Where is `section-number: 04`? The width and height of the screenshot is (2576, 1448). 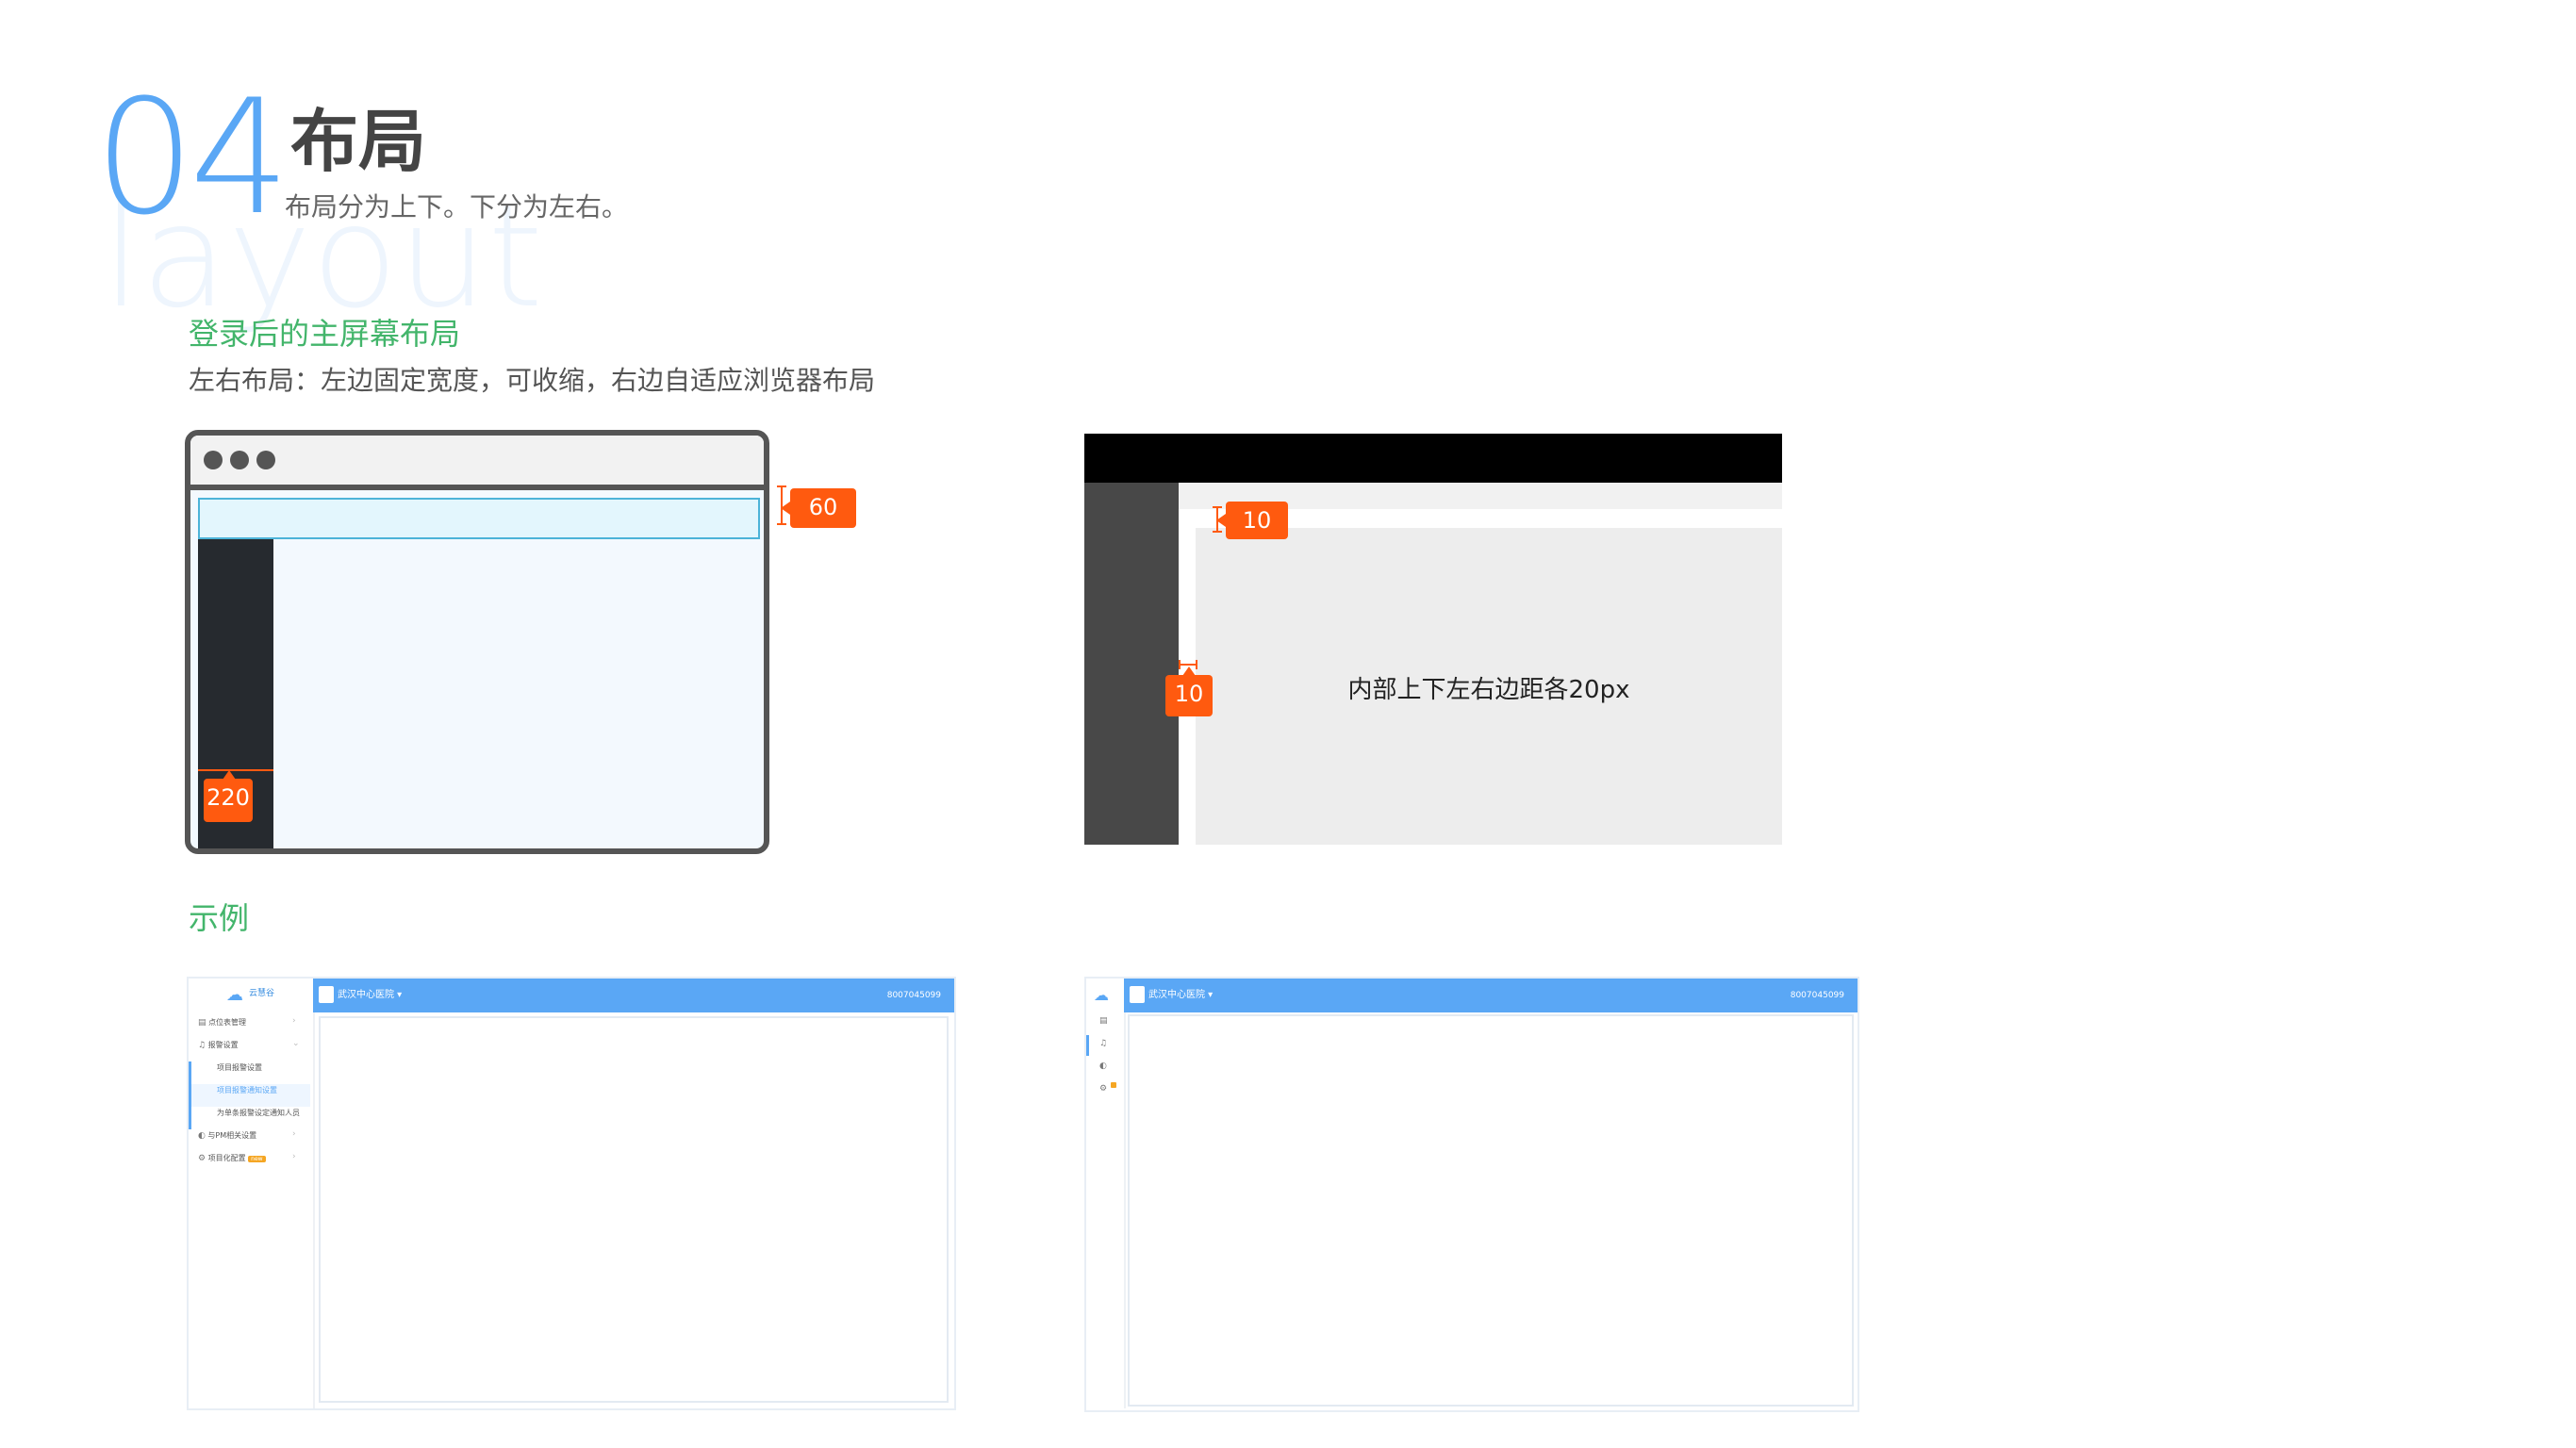
section-number: 04 is located at coordinates (192, 157).